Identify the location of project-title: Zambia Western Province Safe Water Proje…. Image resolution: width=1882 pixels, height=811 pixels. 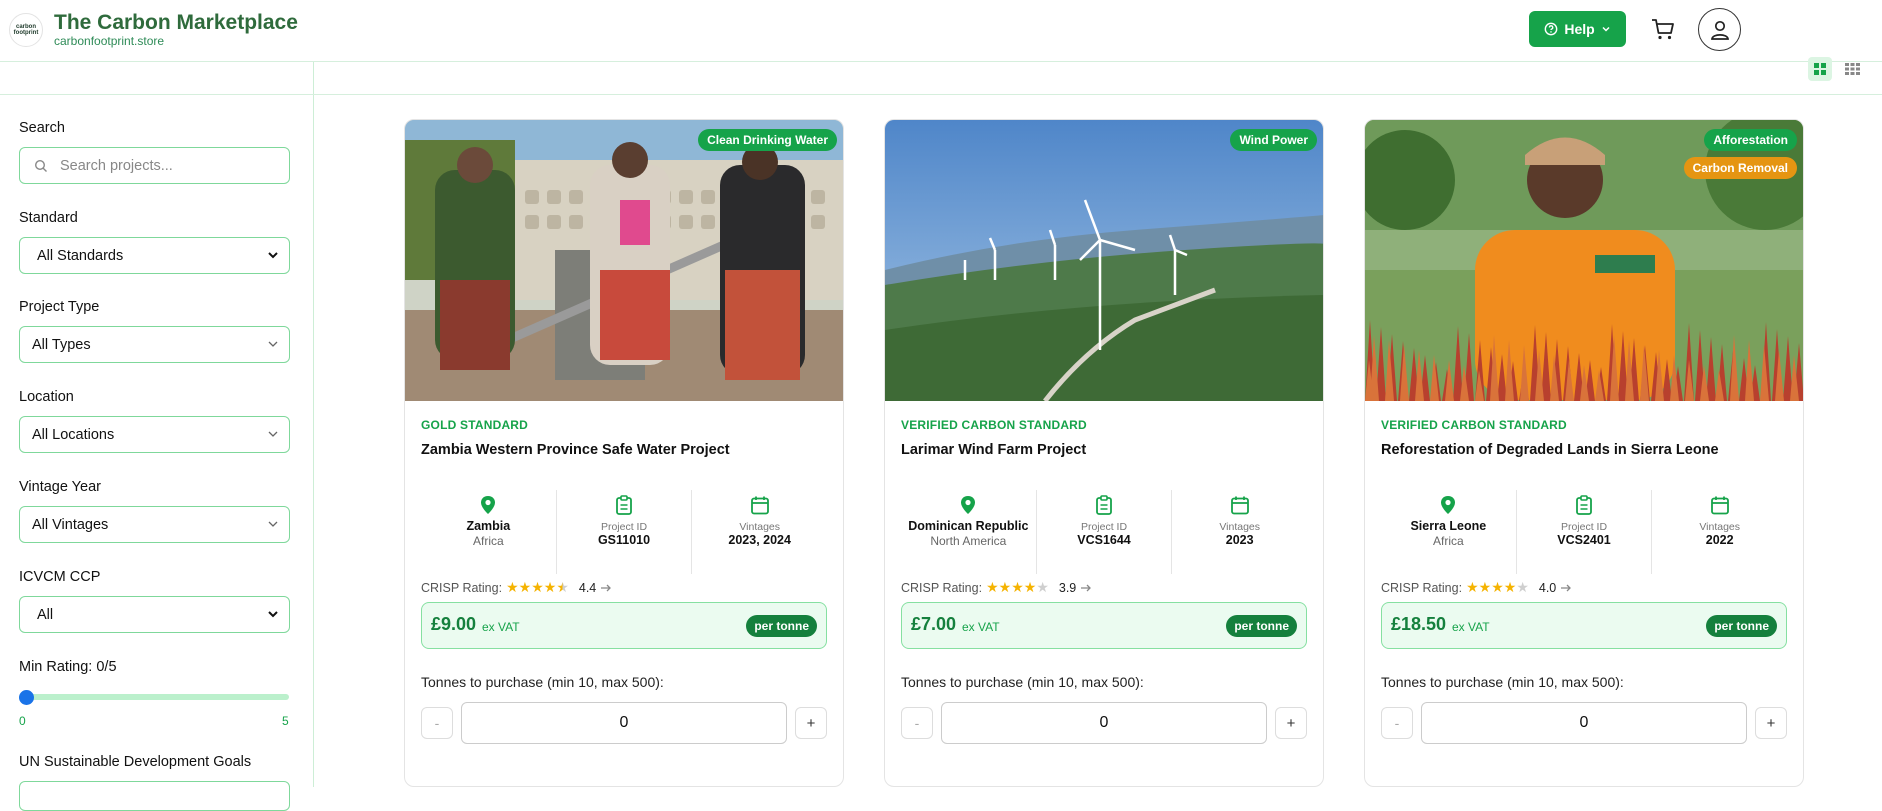
(575, 450).